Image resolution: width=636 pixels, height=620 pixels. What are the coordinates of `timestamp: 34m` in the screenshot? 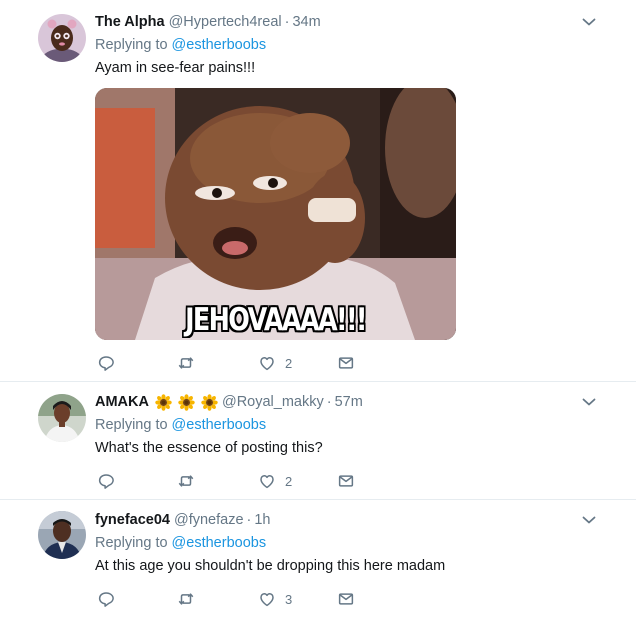 It's located at (306, 22).